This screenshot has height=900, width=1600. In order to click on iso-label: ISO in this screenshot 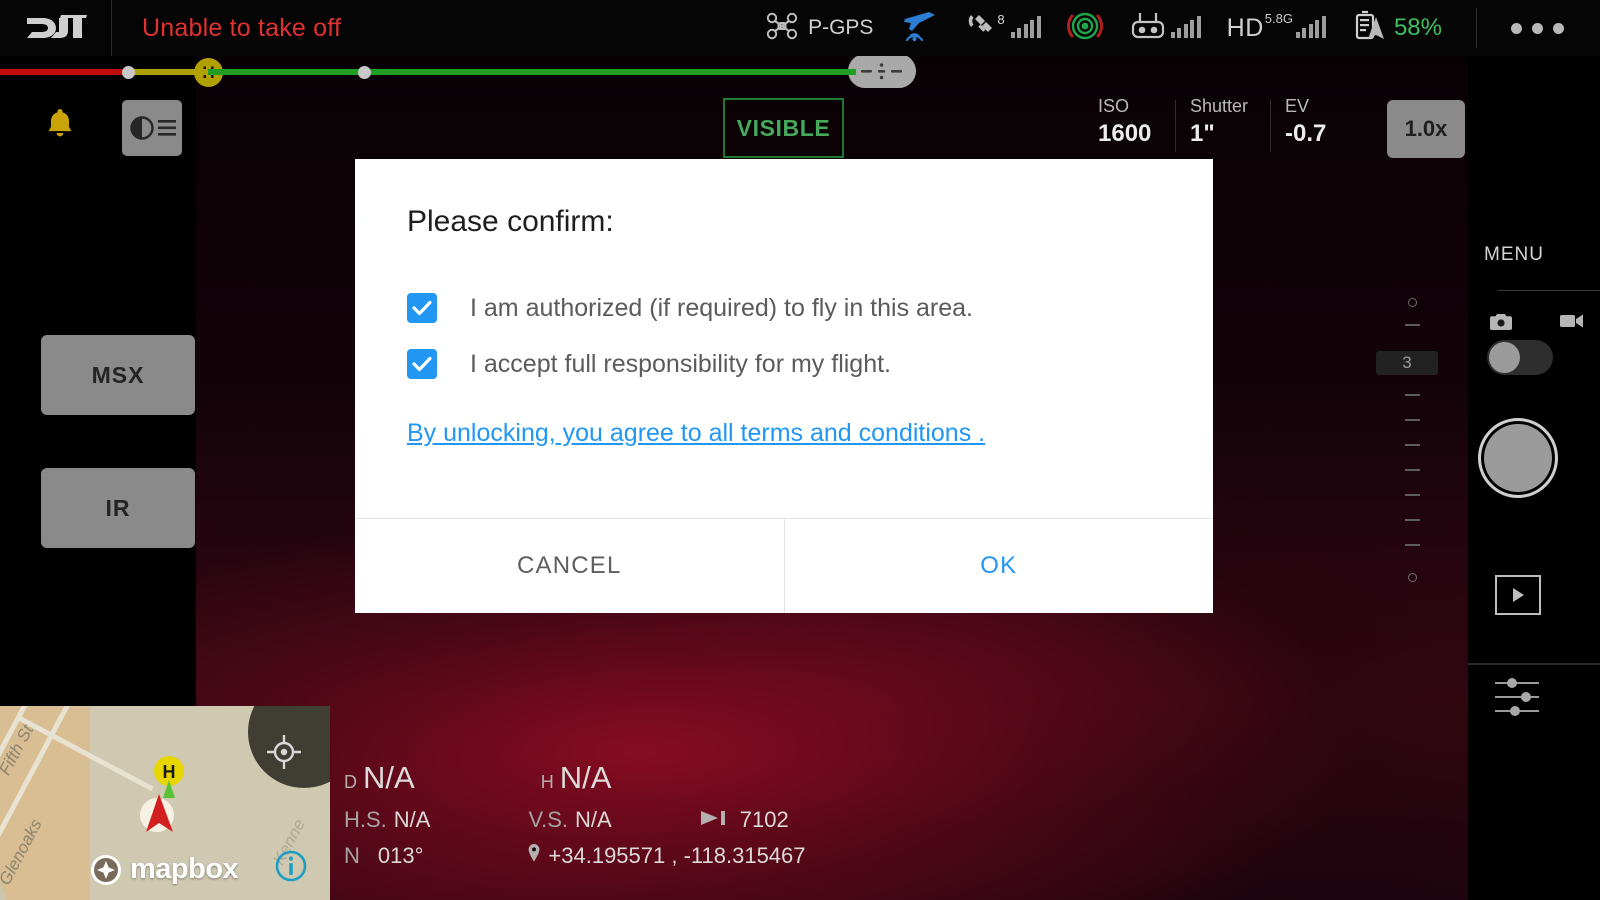, I will do `click(1114, 106)`.